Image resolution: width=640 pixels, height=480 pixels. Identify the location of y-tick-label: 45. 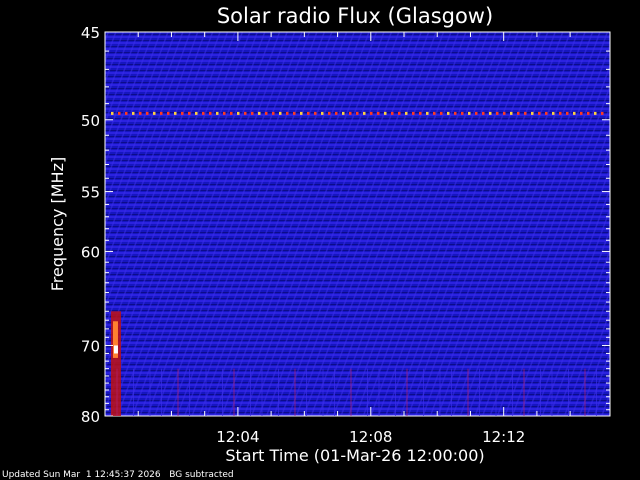
(90, 33).